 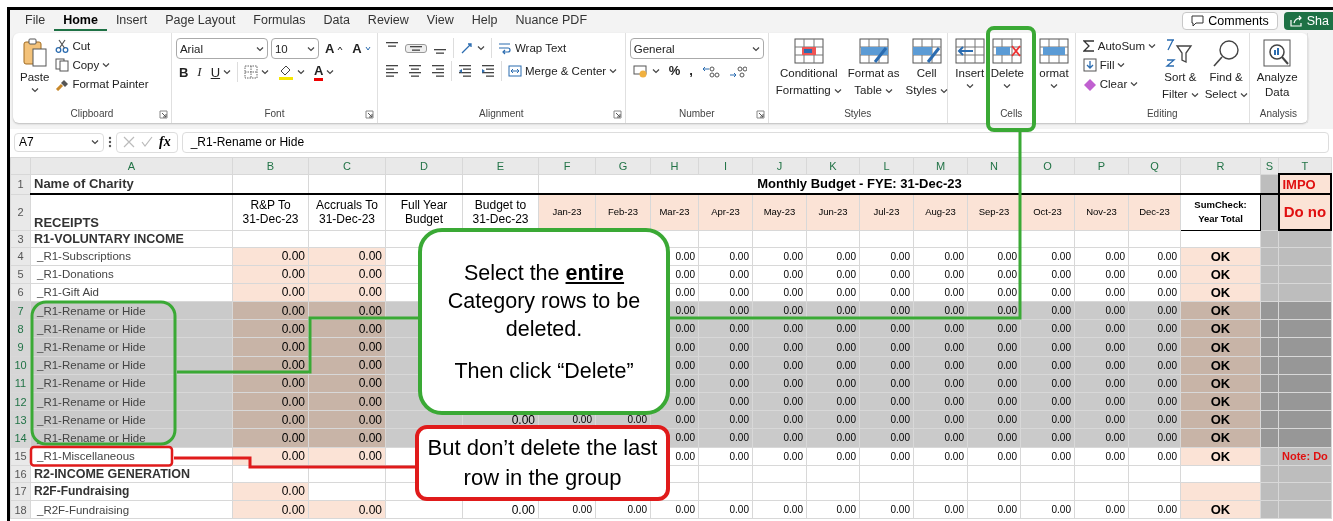 I want to click on ribbon-tab: Data, so click(x=336, y=20).